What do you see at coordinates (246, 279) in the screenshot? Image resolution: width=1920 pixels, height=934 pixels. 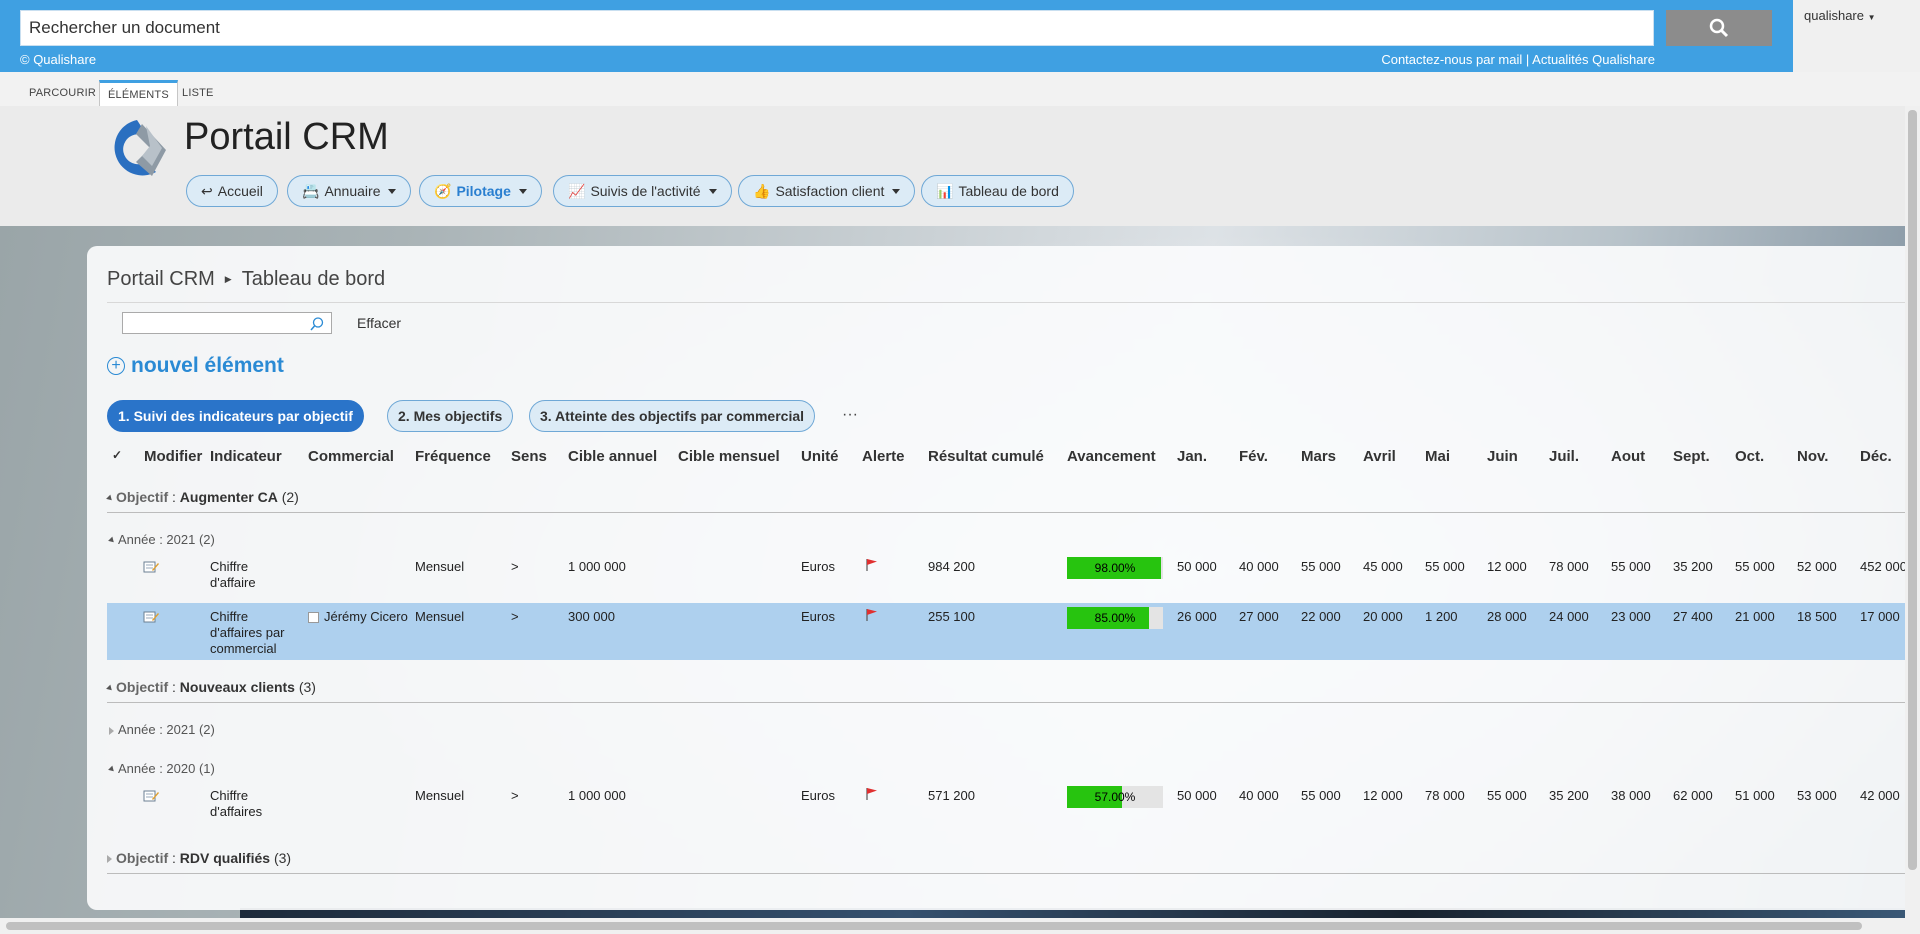 I see `breadcrumb: Portail CRM ▶ Tableau de bord` at bounding box center [246, 279].